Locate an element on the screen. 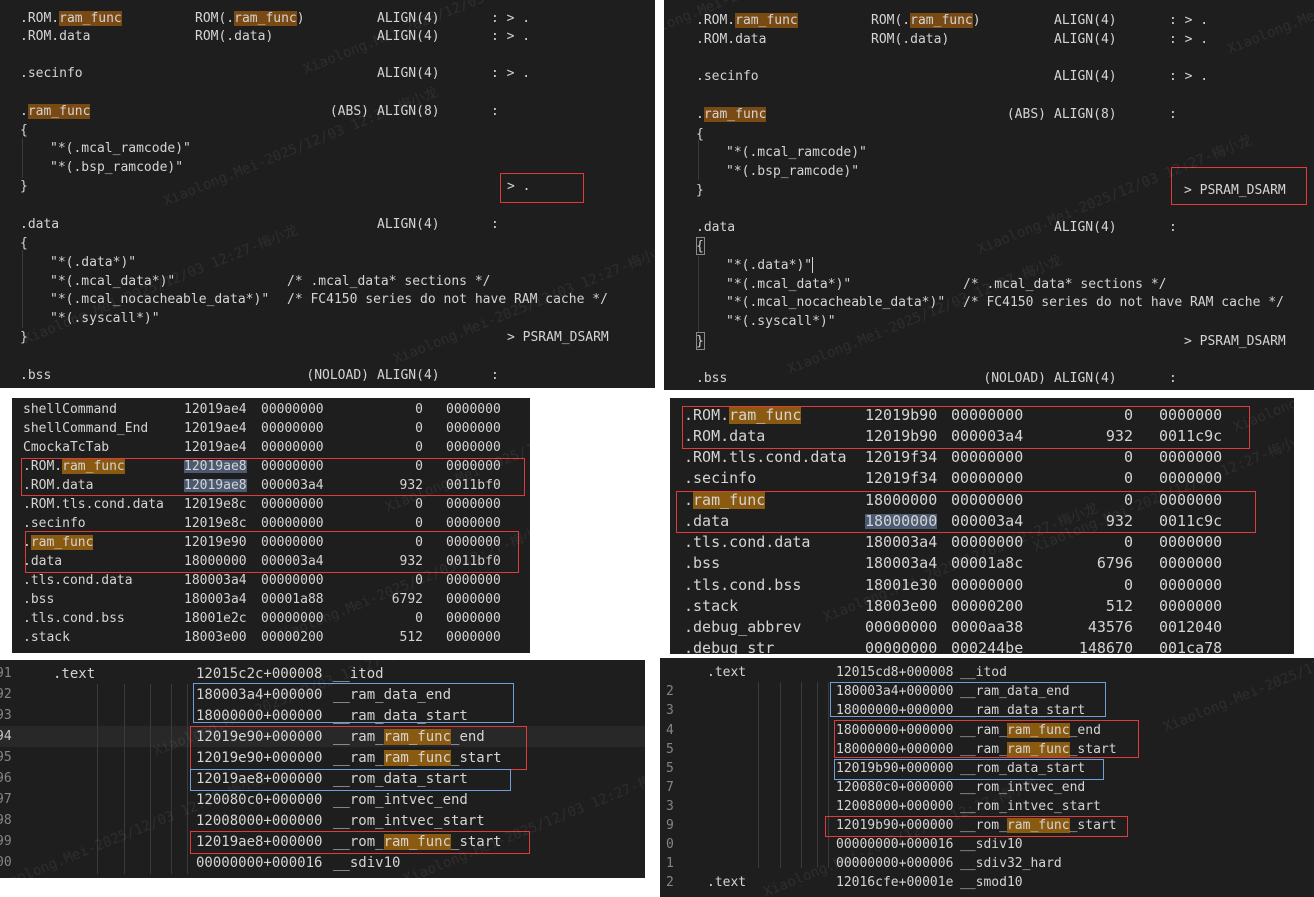  section-size-dec: 43576 is located at coordinates (1110, 627).